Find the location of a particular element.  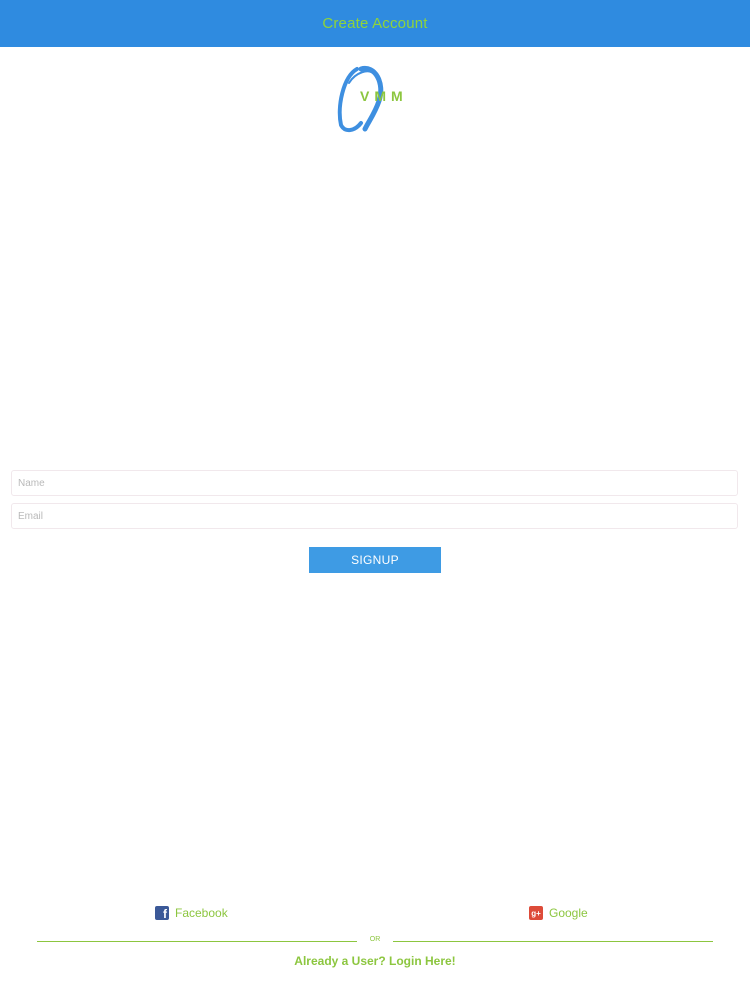

divider-or-text: OR is located at coordinates (375, 939).